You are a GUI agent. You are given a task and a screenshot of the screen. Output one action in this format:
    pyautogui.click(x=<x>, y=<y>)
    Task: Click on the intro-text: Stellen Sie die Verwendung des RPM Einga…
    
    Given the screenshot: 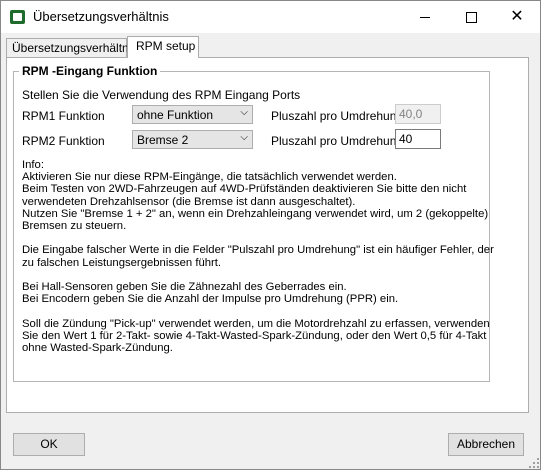 What is the action you would take?
    pyautogui.click(x=161, y=95)
    